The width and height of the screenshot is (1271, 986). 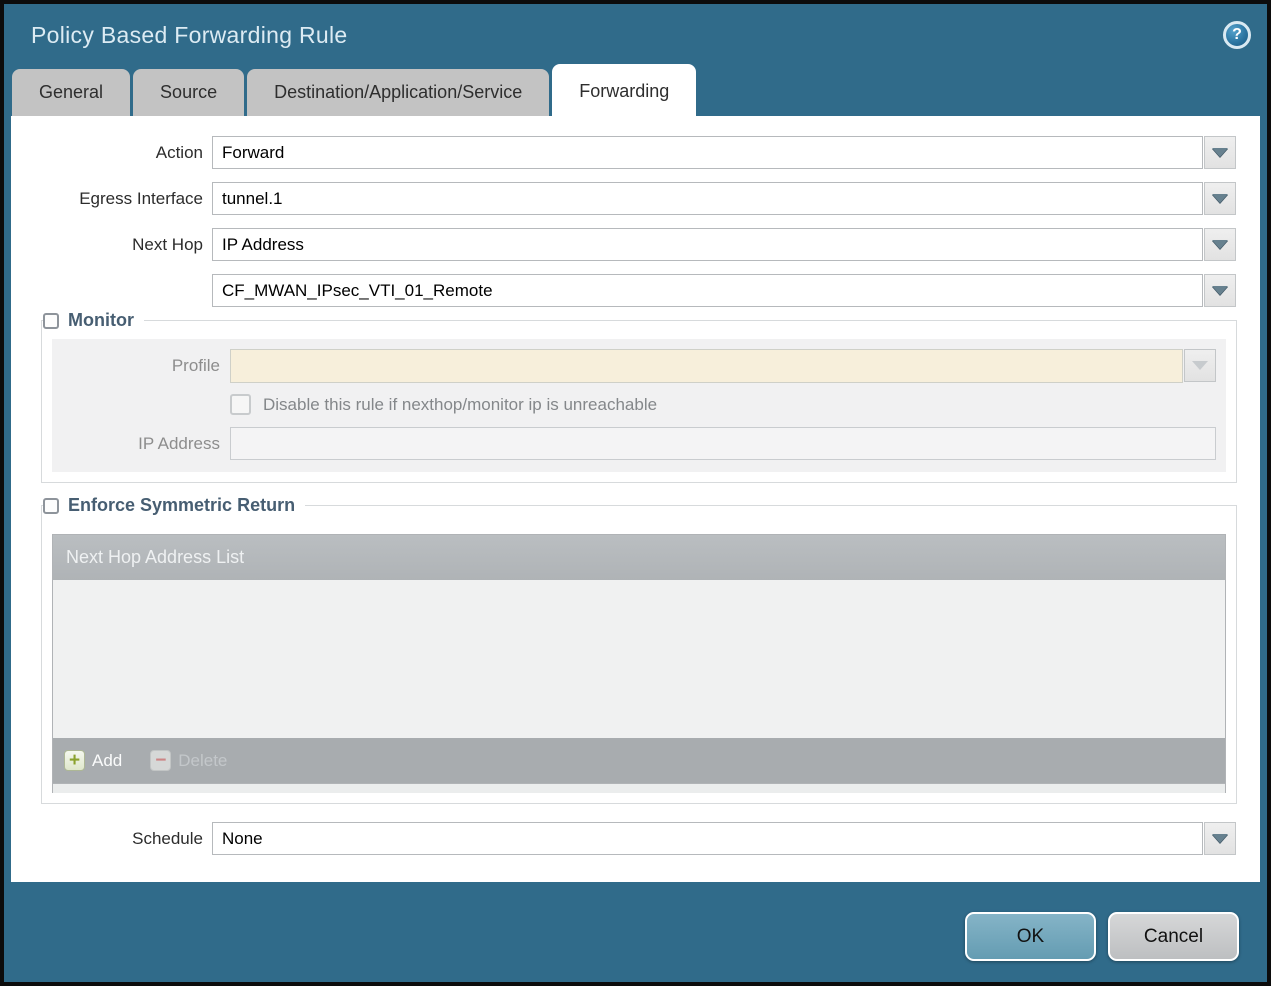 I want to click on egress-interface-dropdown: tunnel.1, so click(x=724, y=198).